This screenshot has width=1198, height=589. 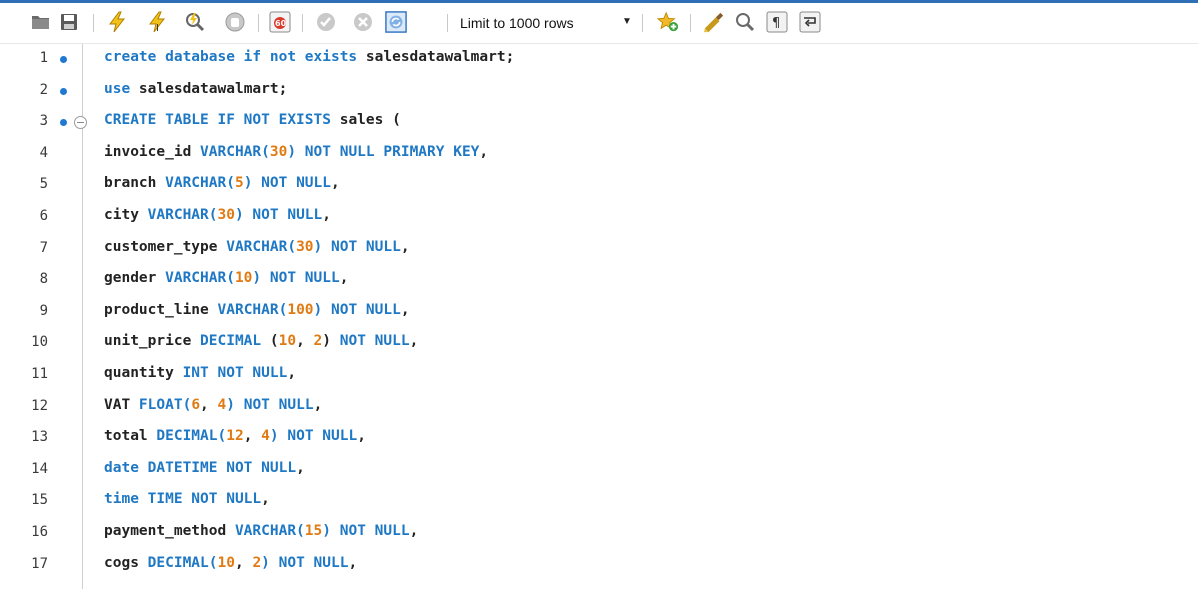 What do you see at coordinates (117, 22) in the screenshot?
I see `execute-icon` at bounding box center [117, 22].